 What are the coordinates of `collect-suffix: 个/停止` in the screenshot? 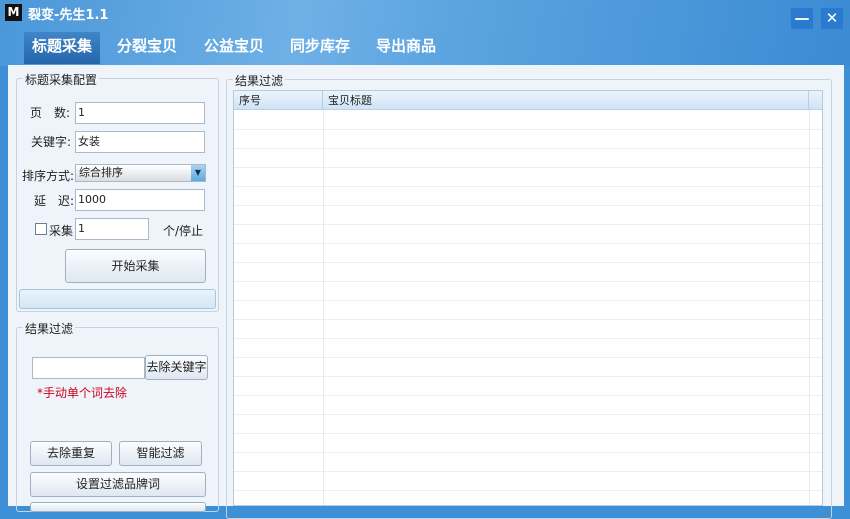 It's located at (183, 231).